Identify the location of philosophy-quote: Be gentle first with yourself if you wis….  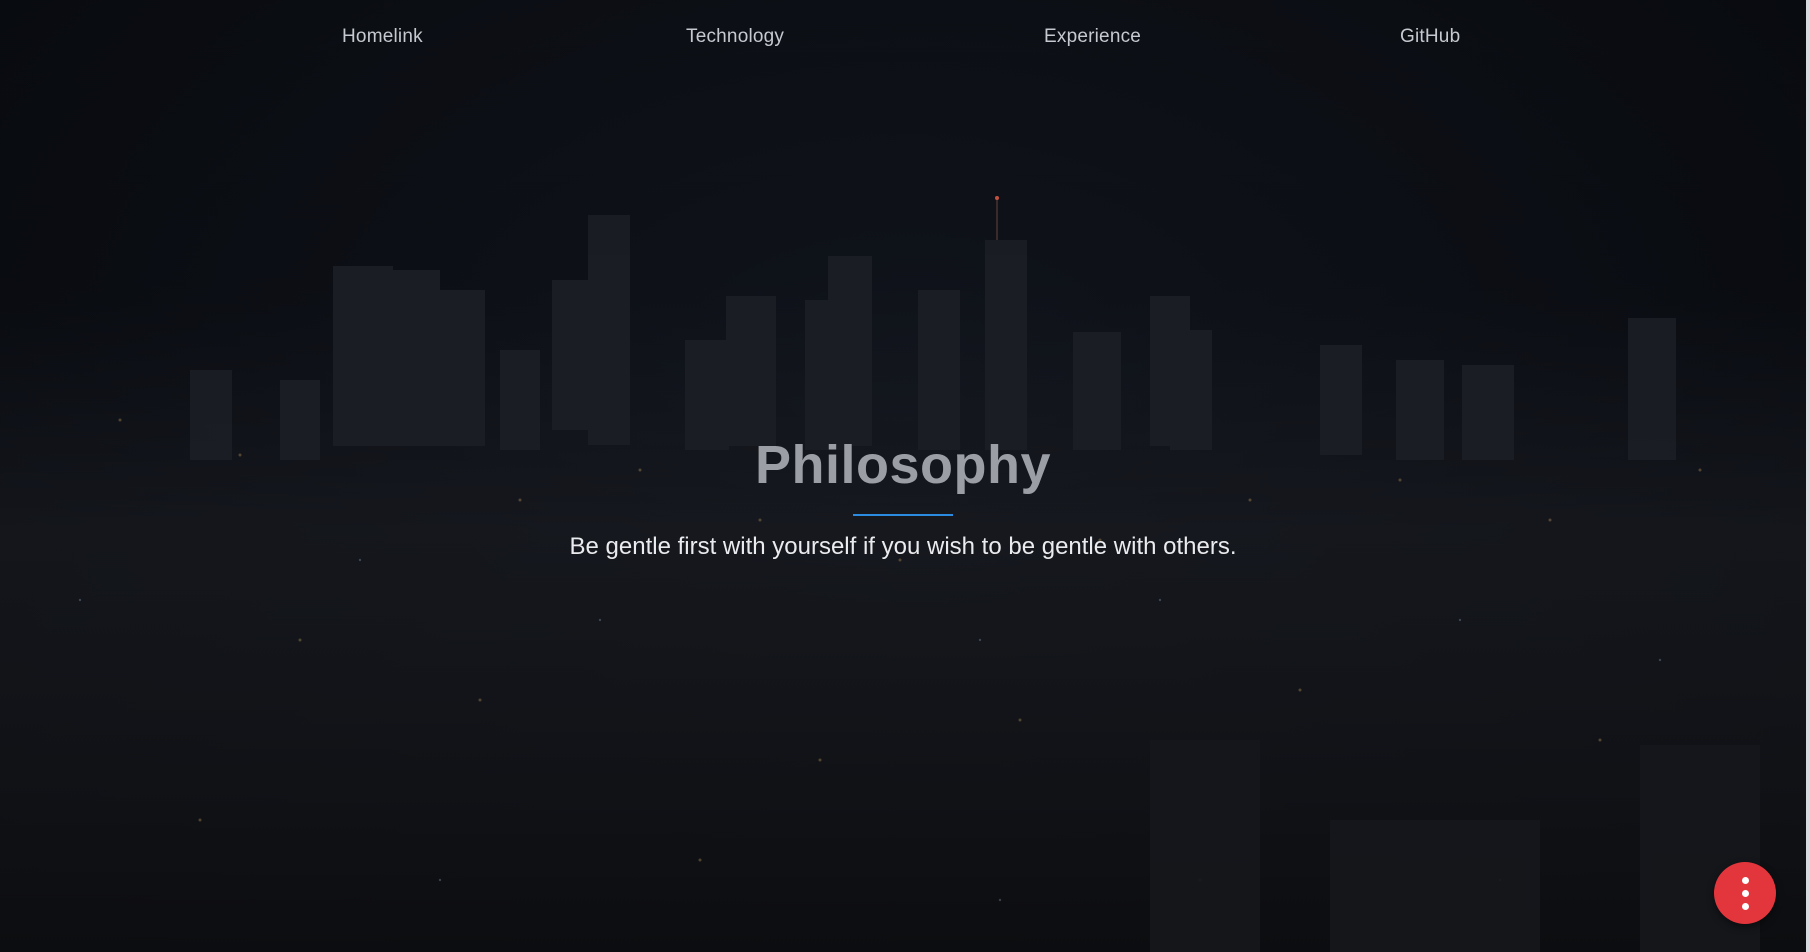
(903, 546).